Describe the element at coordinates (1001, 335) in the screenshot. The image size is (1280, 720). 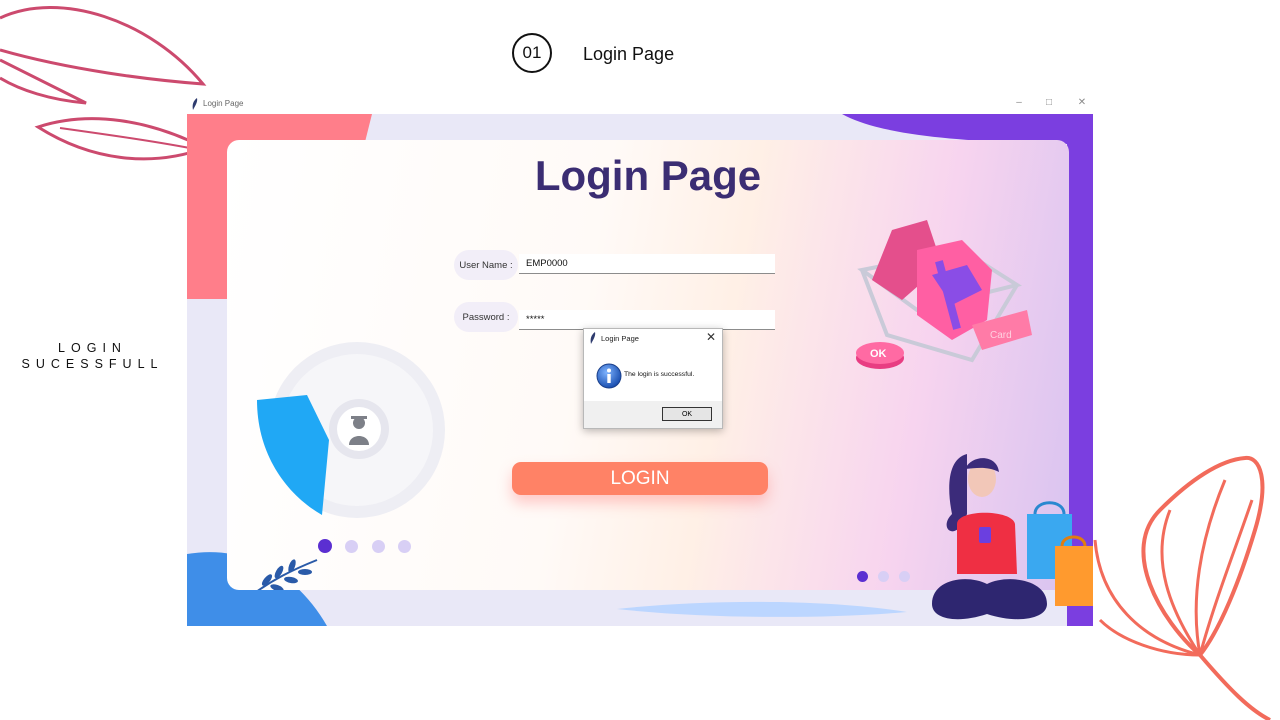
I see `card-label: Card` at that location.